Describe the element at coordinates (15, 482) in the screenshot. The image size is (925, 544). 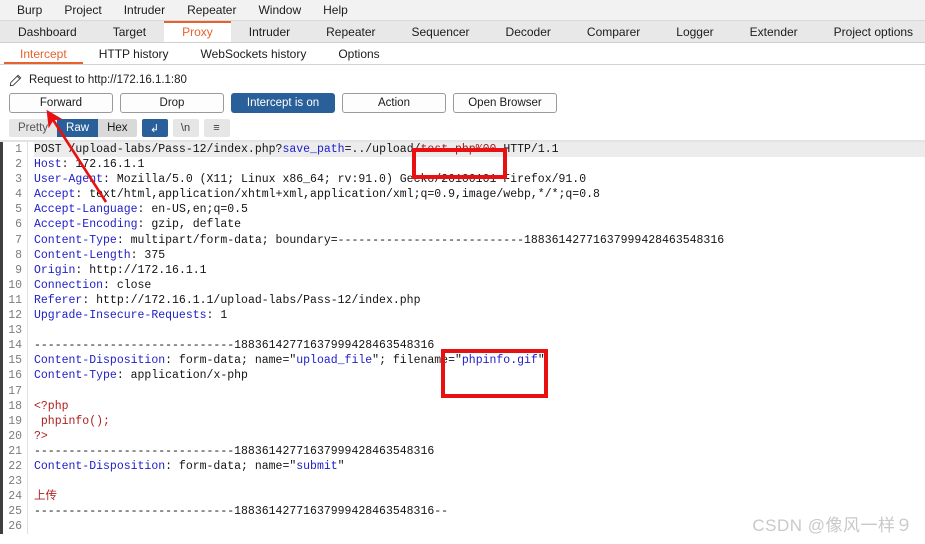
I see `line-number: 23` at that location.